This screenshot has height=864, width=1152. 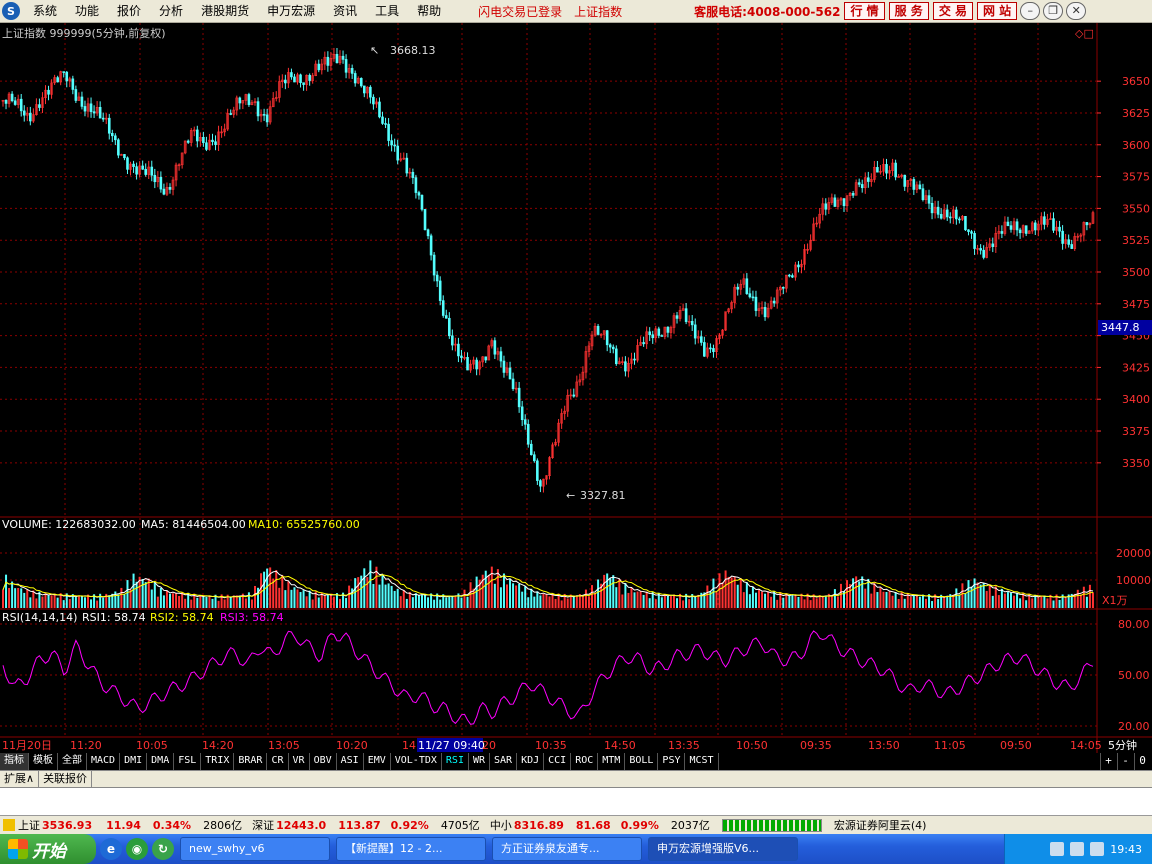 What do you see at coordinates (1142, 761) in the screenshot?
I see `reset-button: 0` at bounding box center [1142, 761].